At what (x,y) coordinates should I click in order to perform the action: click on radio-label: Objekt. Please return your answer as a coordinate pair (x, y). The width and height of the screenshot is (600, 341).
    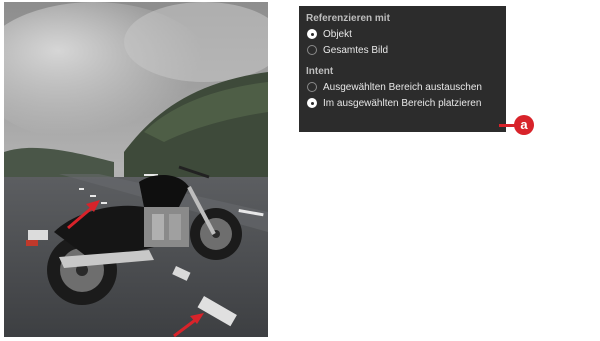
    Looking at the image, I should click on (337, 34).